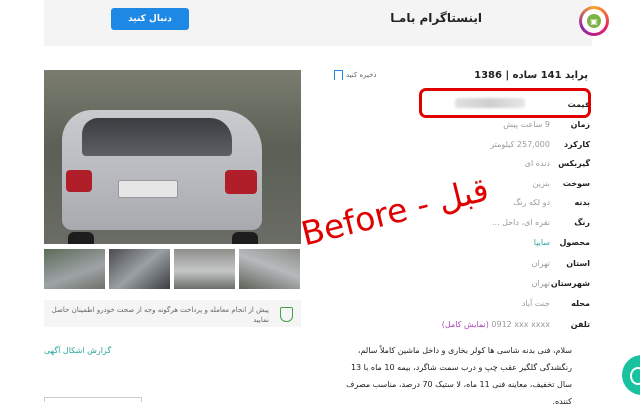 The image size is (640, 410). What do you see at coordinates (465, 324) in the screenshot?
I see `show-phone-link: (نمایش کامل)` at bounding box center [465, 324].